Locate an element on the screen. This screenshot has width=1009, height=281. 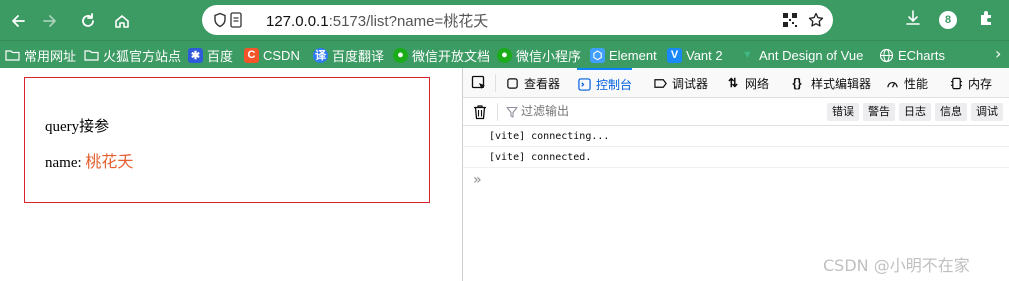
level-logs-button: 日志 is located at coordinates (915, 112).